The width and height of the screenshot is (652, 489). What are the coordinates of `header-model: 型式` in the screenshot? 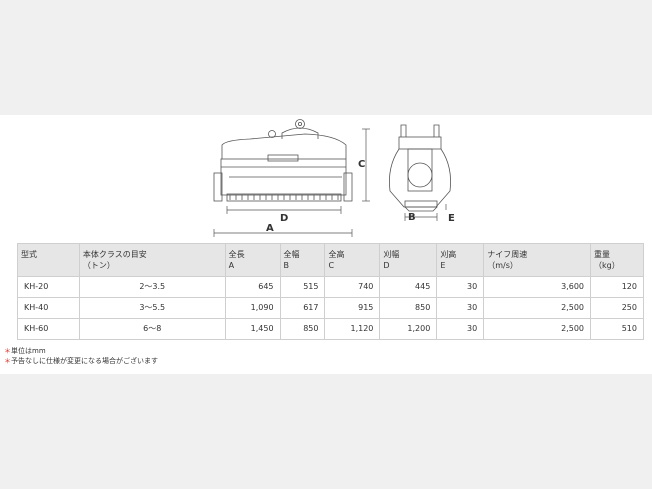 It's located at (48, 260).